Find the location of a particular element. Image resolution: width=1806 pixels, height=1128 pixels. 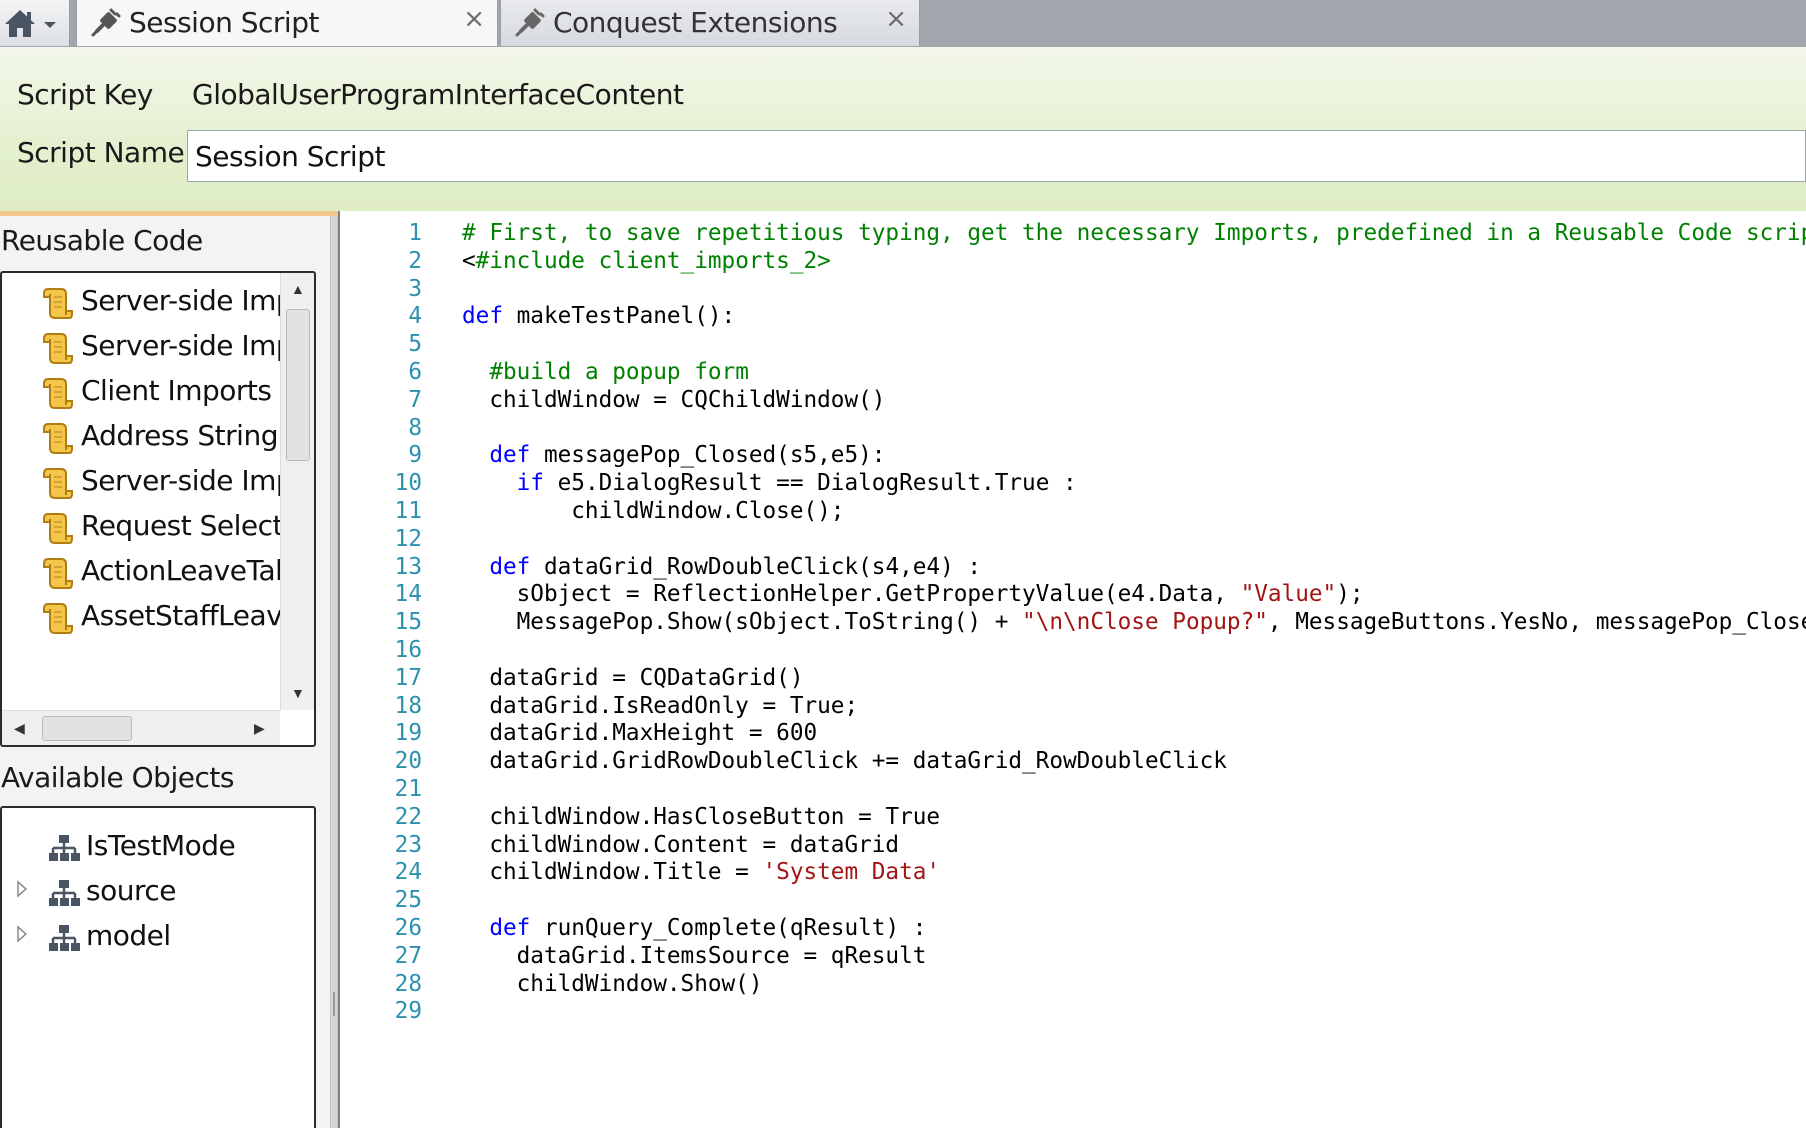

tab-session-script: Session Script × is located at coordinates (287, 23).